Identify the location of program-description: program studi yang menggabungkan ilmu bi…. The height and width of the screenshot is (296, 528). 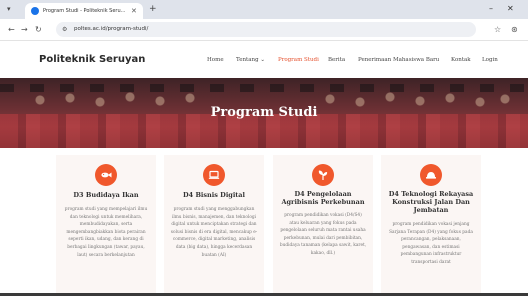
(214, 232).